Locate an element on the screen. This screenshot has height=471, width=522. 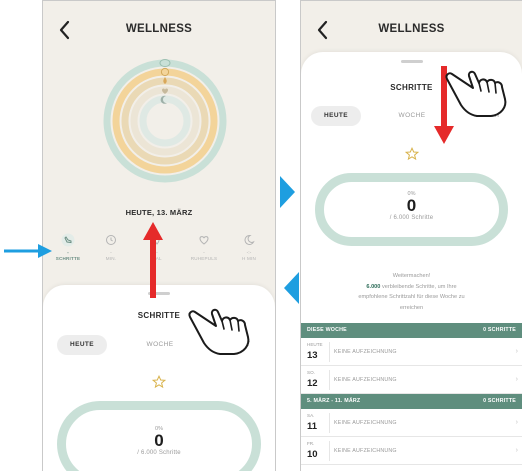
pointer-arrow-icon is located at coordinates (28, 251).